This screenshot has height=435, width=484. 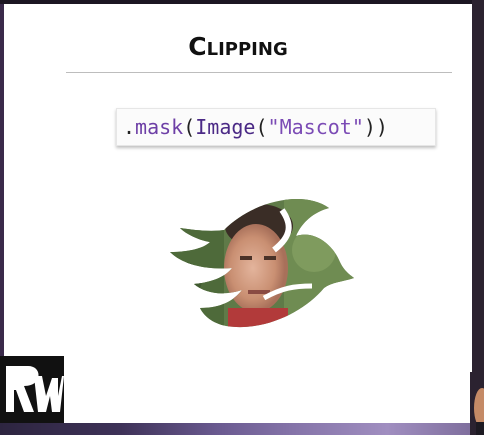 What do you see at coordinates (375, 127) in the screenshot?
I see `code-close-parens: ))` at bounding box center [375, 127].